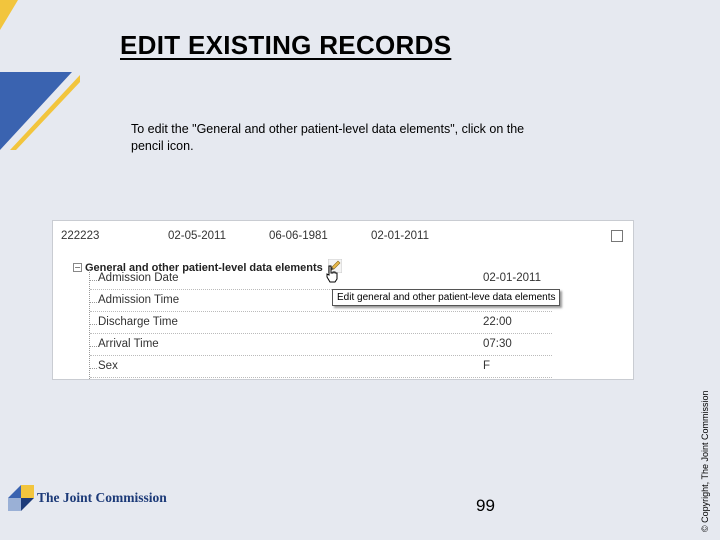 The width and height of the screenshot is (720, 540). Describe the element at coordinates (512, 278) in the screenshot. I see `field-value: 02-01-2011` at that location.